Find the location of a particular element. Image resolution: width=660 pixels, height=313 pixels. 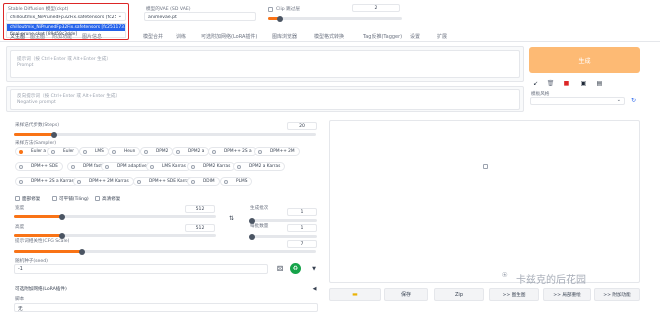

sampler-ddim: DDIM is located at coordinates (203, 181).